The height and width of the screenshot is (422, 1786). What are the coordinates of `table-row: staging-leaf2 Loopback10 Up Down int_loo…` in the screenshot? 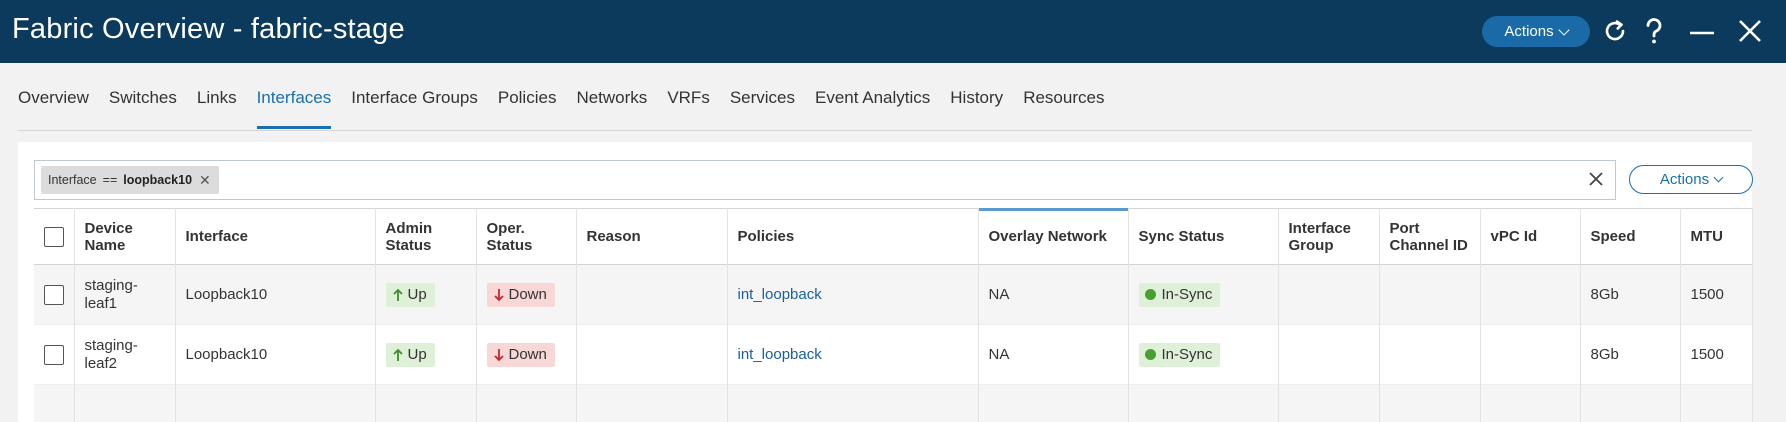 It's located at (893, 354).